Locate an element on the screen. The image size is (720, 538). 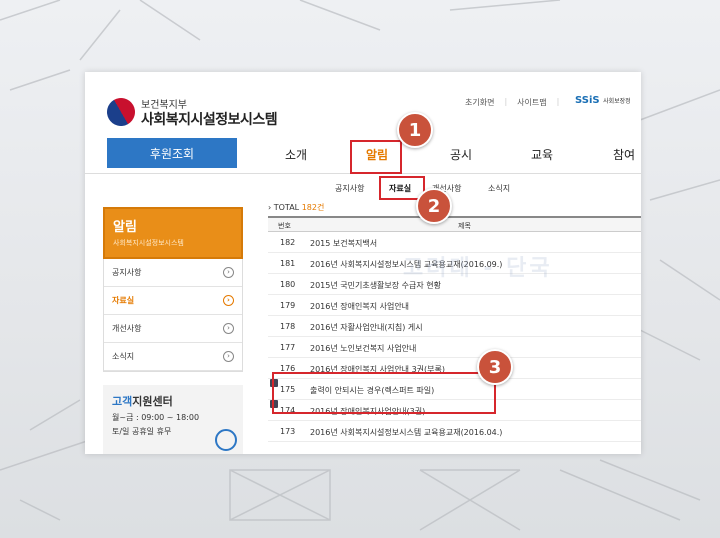
row-title-link: 2016년 사회복지시설정보시스템 교육용교재(2016.04.) is located at coordinates (406, 432).